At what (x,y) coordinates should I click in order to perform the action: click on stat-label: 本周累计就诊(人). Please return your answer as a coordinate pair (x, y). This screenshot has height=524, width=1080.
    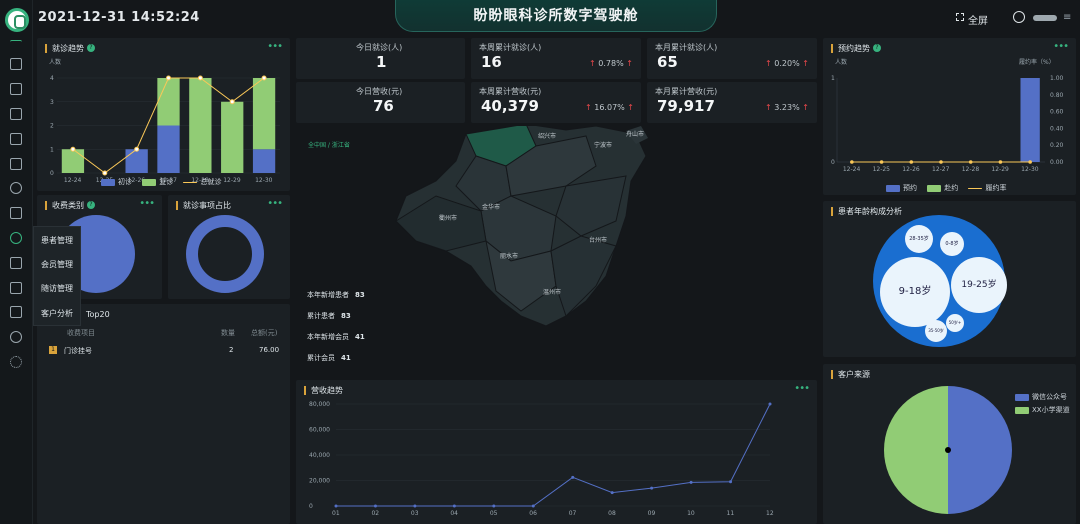
    Looking at the image, I should click on (510, 47).